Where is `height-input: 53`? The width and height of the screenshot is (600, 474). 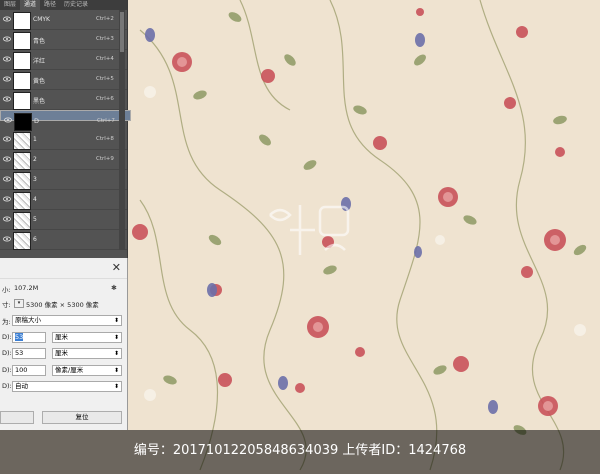
height-input: 53 is located at coordinates (29, 353).